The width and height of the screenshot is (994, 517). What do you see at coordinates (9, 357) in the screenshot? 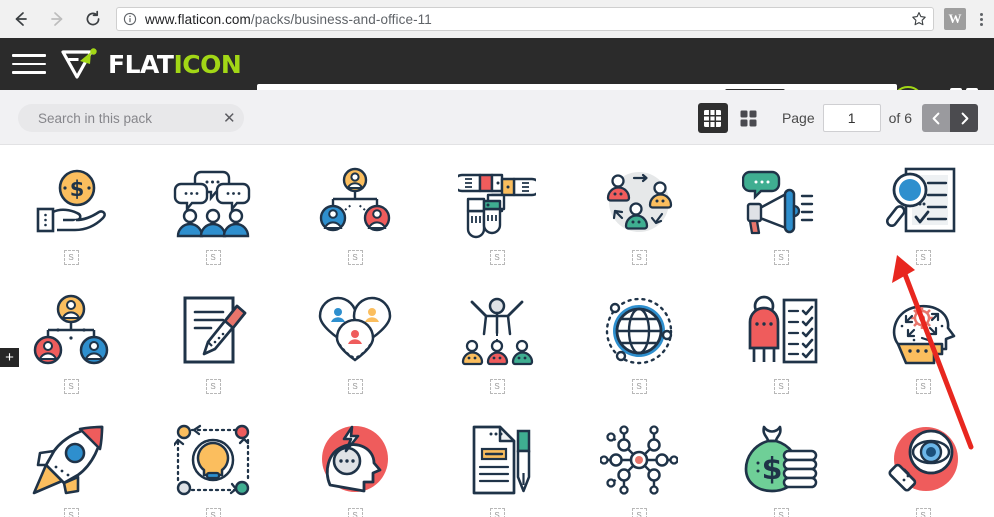
I see `add-to-collection-button: +` at bounding box center [9, 357].